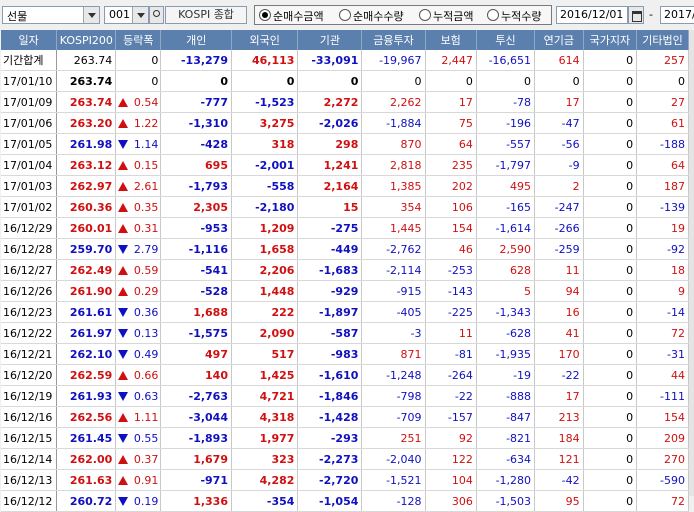 Image resolution: width=694 pixels, height=512 pixels. What do you see at coordinates (393, 354) in the screenshot?
I see `cell-value: 871` at bounding box center [393, 354].